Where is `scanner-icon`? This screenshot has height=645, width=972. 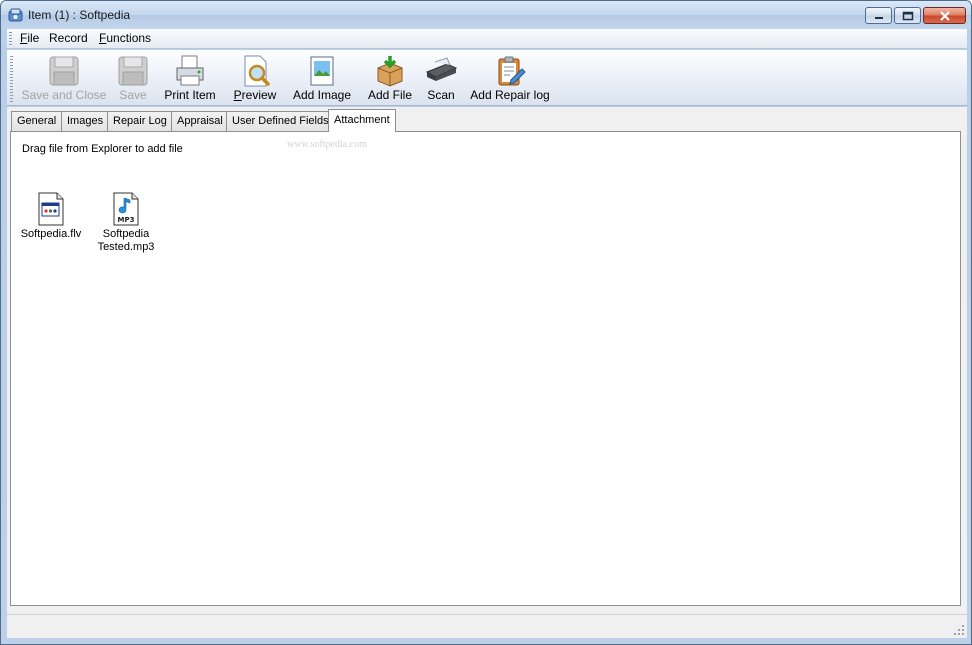 scanner-icon is located at coordinates (441, 69).